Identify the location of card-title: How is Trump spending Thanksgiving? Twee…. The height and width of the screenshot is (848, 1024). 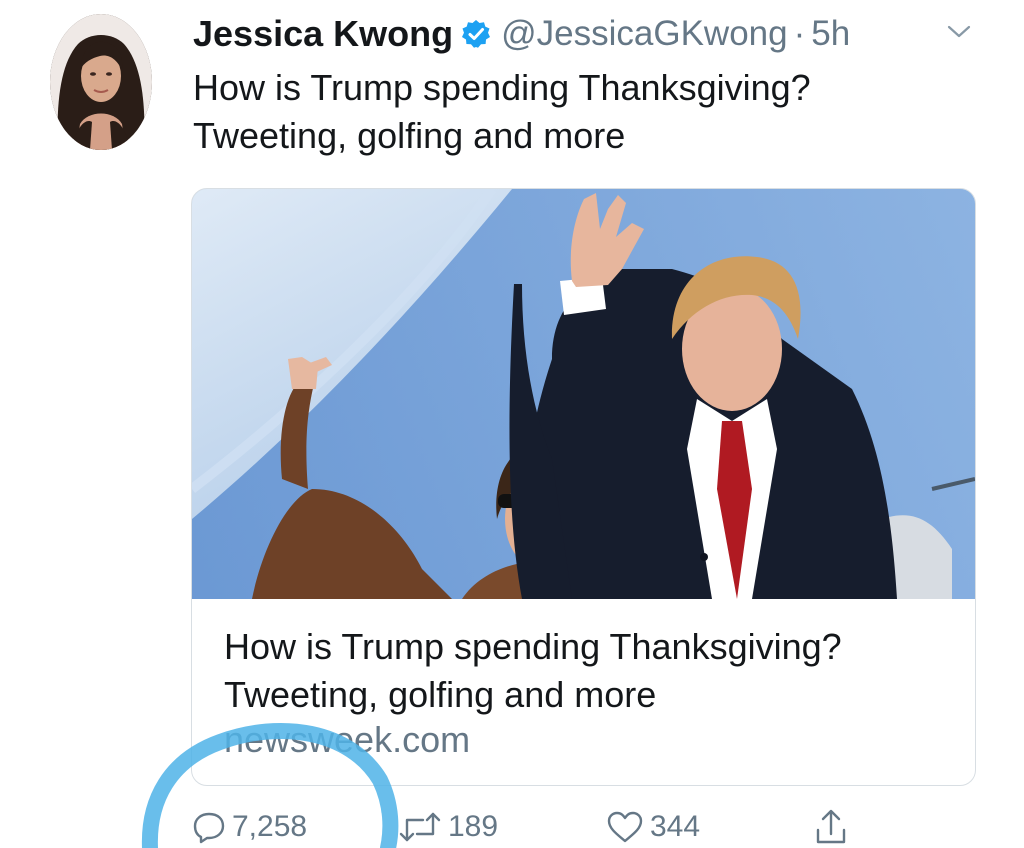
(584, 671).